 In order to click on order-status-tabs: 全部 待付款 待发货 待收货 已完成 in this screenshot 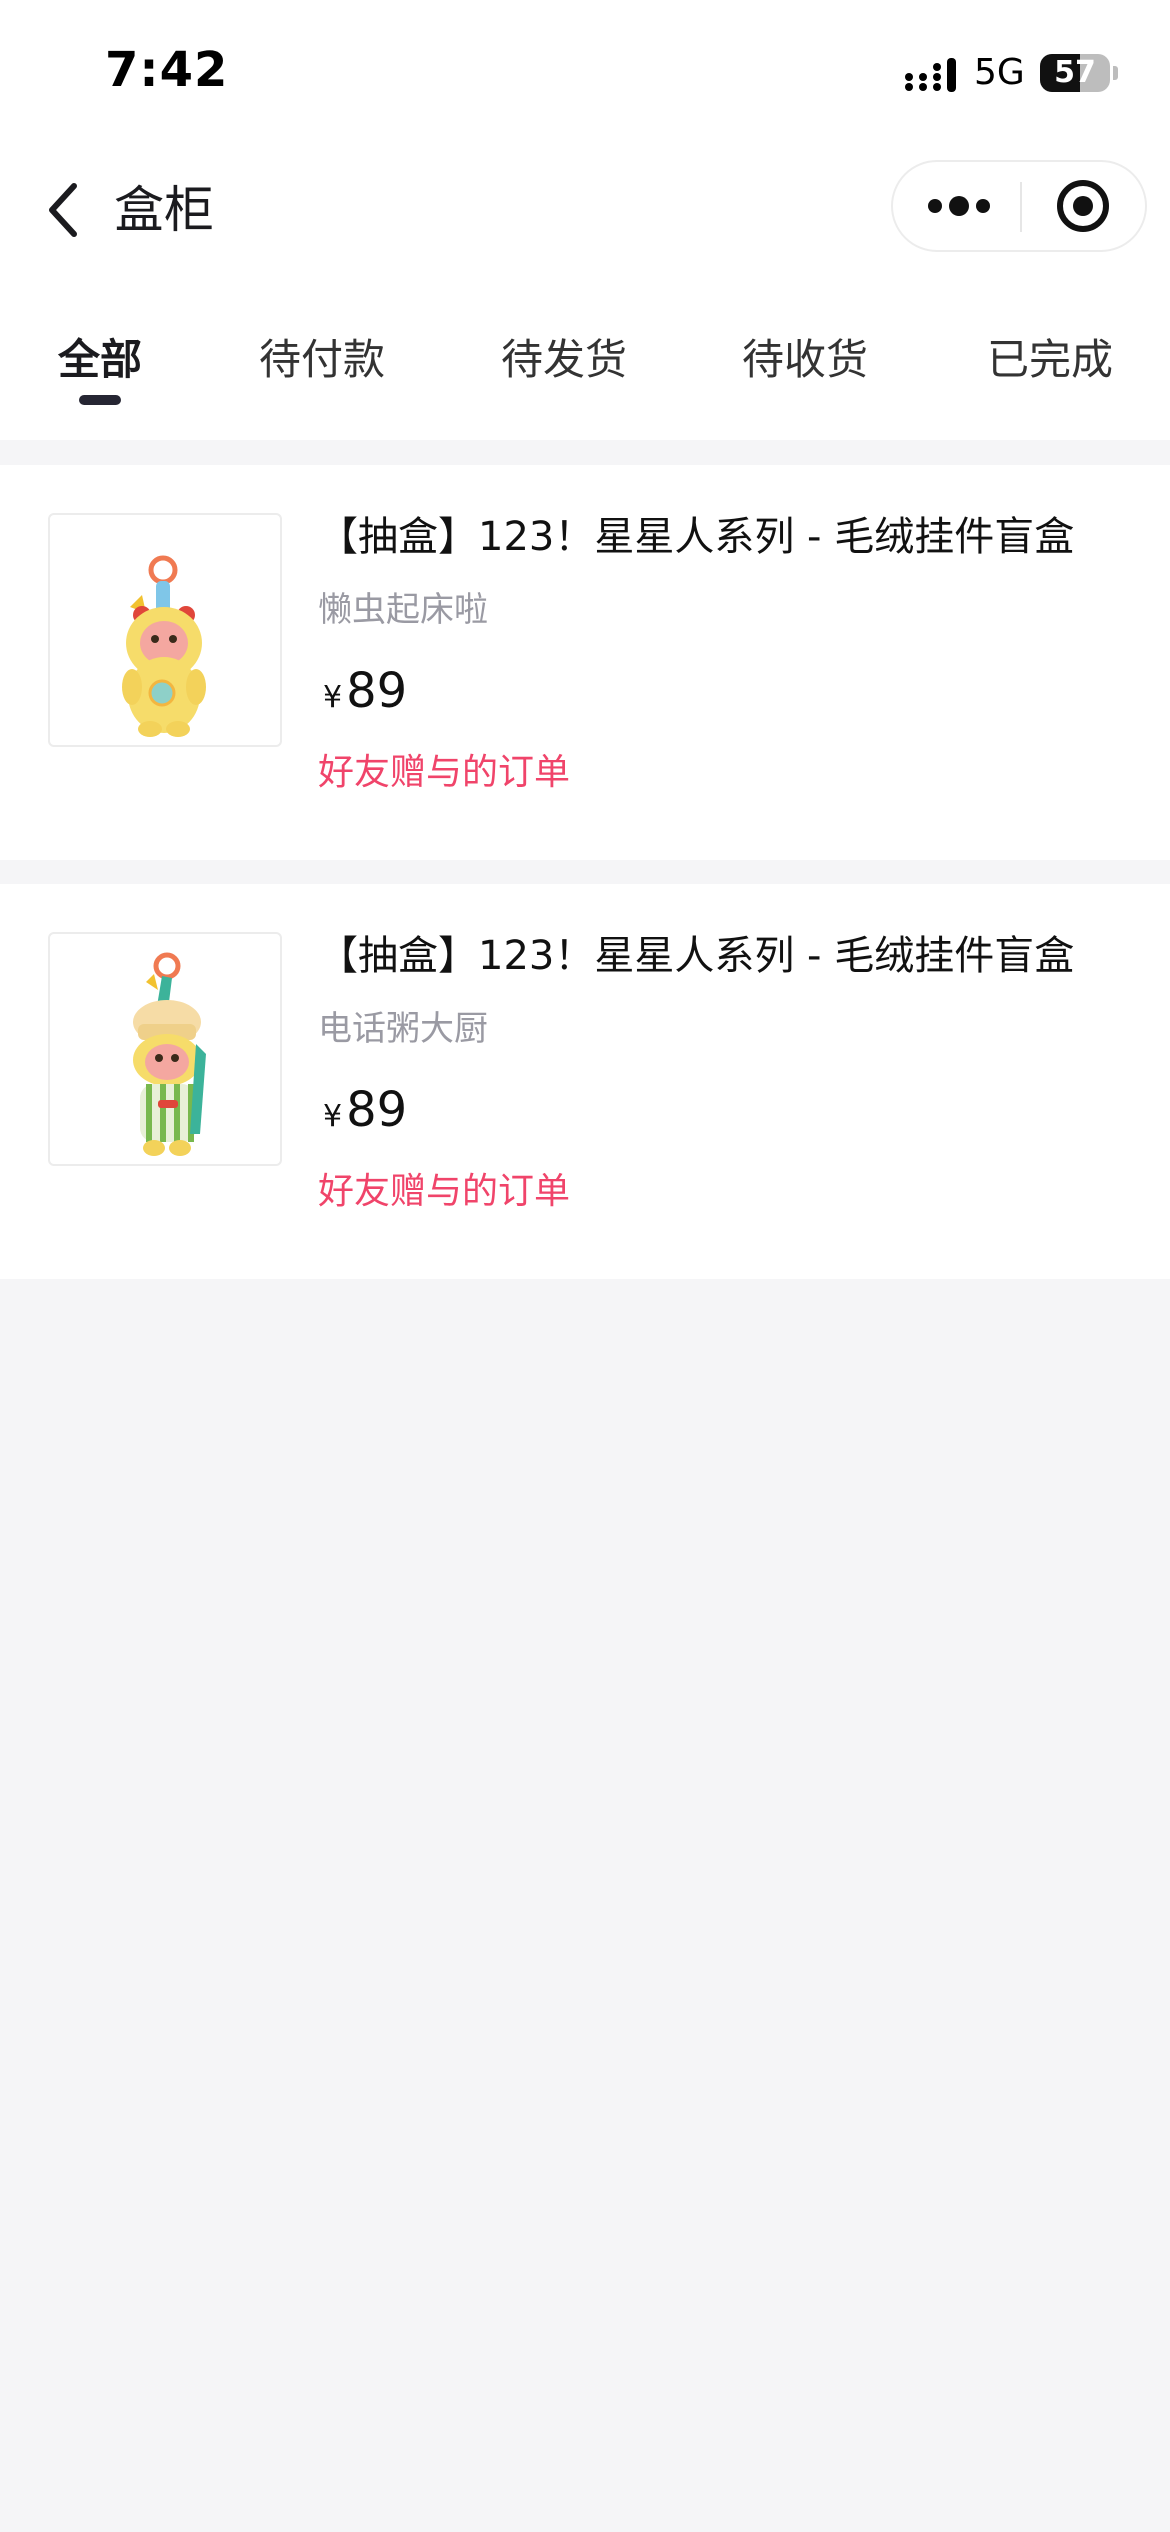, I will do `click(585, 365)`.